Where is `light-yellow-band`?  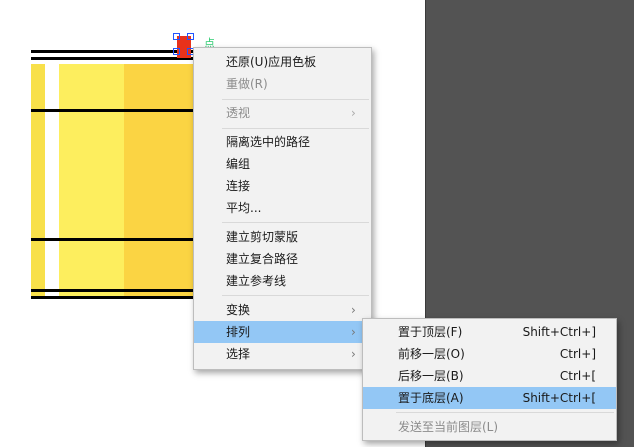
light-yellow-band is located at coordinates (91, 180).